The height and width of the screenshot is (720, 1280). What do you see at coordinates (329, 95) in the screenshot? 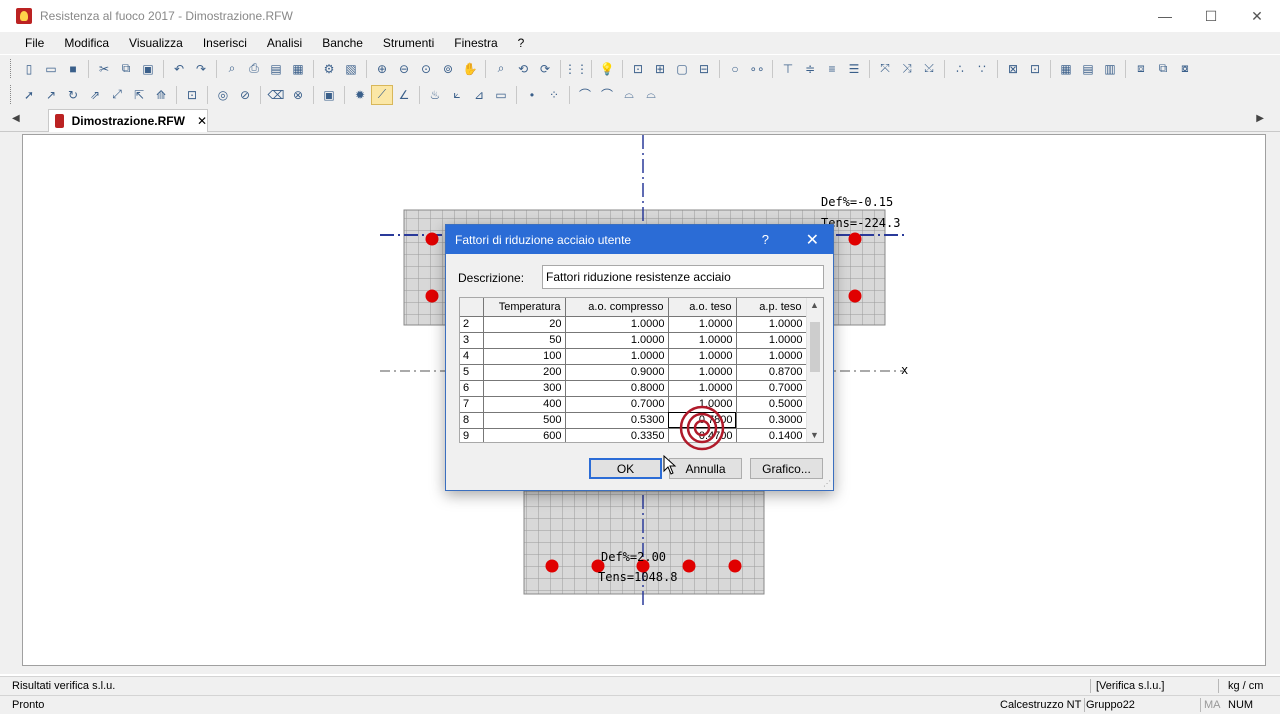
I see `fire-panel-icon: ▣` at bounding box center [329, 95].